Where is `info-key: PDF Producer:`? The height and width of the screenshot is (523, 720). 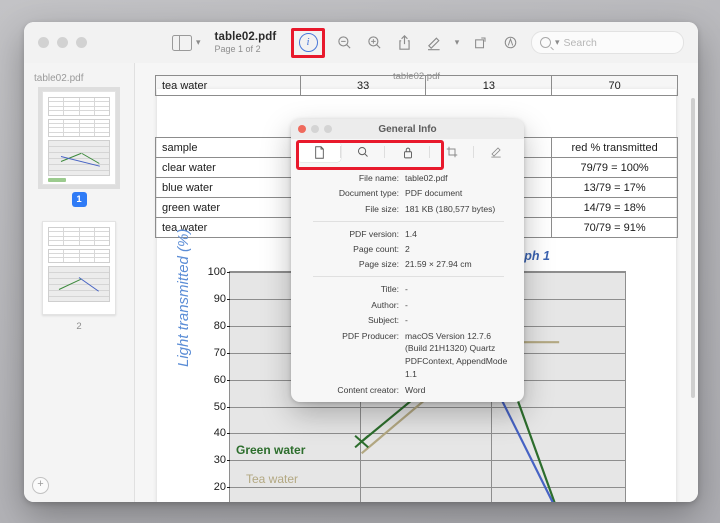 info-key: PDF Producer: is located at coordinates (370, 335).